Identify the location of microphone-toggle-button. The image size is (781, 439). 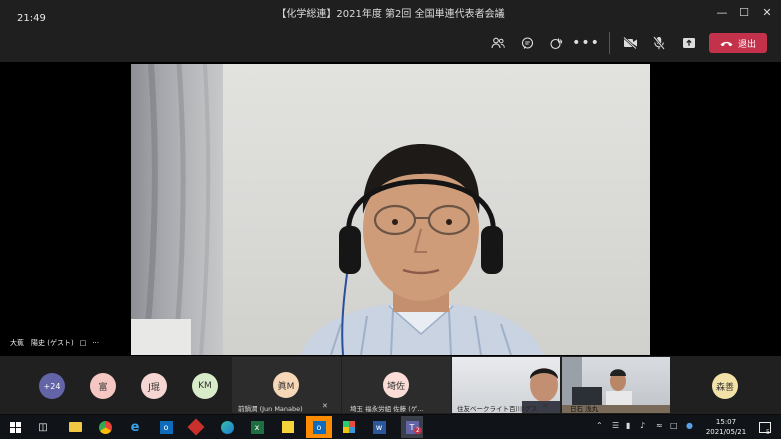
(659, 43).